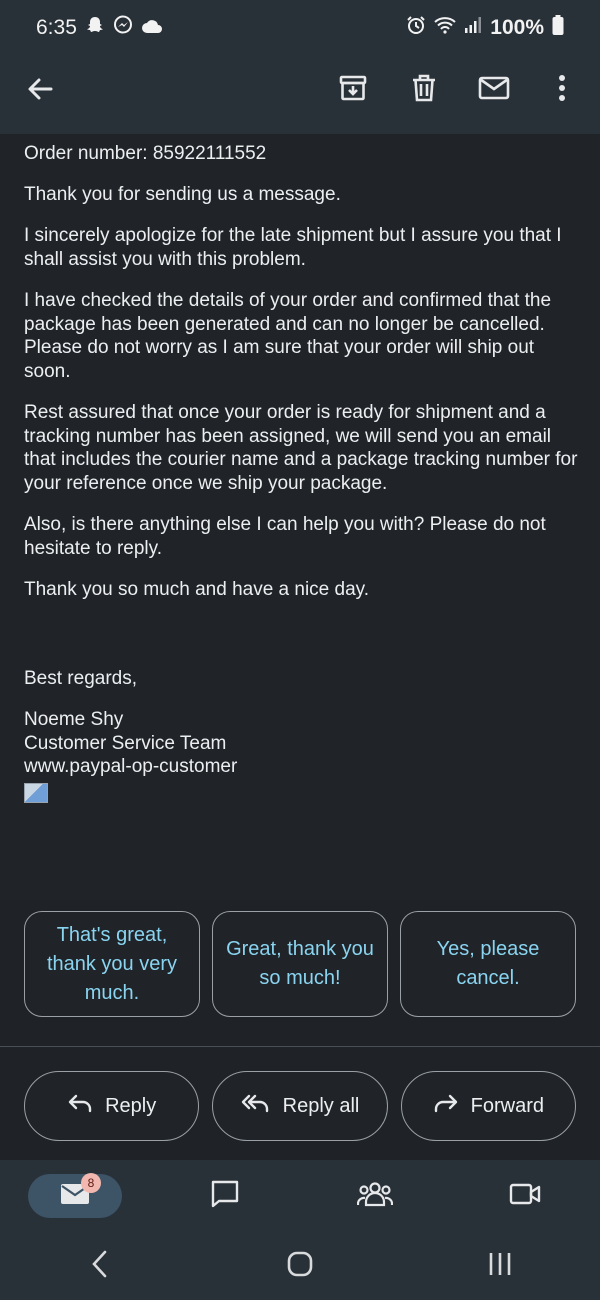 This screenshot has width=600, height=1300. I want to click on reply-all-button: Reply all, so click(300, 1106).